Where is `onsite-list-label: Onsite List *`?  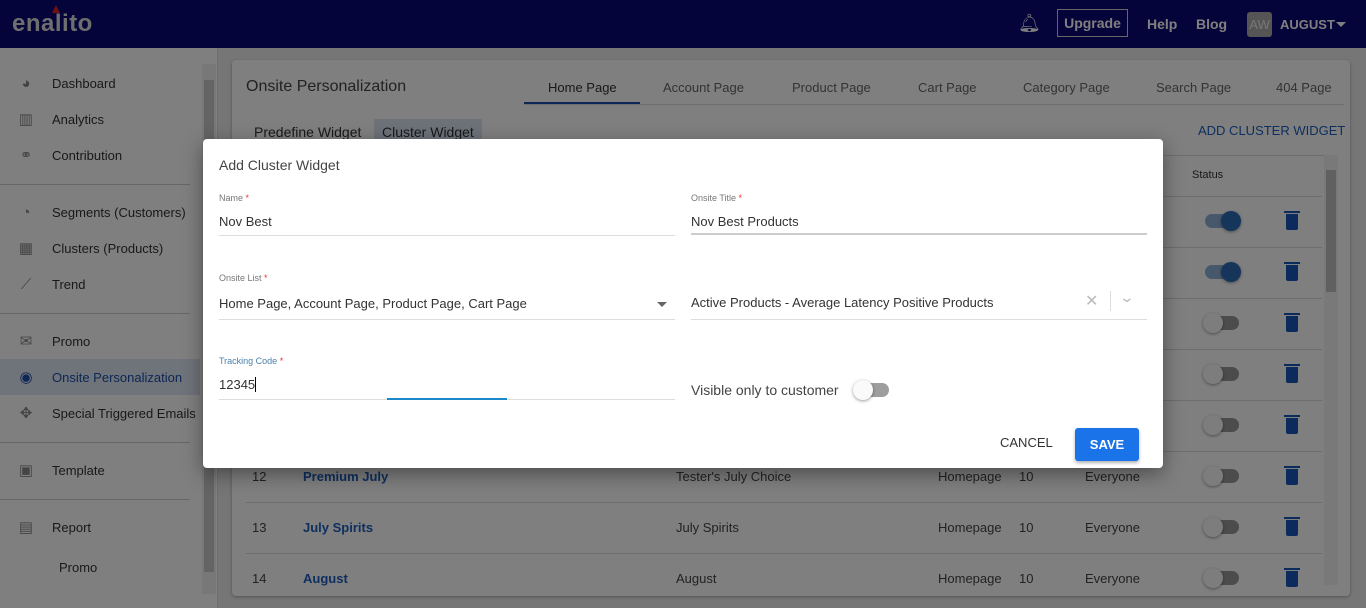 onsite-list-label: Onsite List * is located at coordinates (243, 278).